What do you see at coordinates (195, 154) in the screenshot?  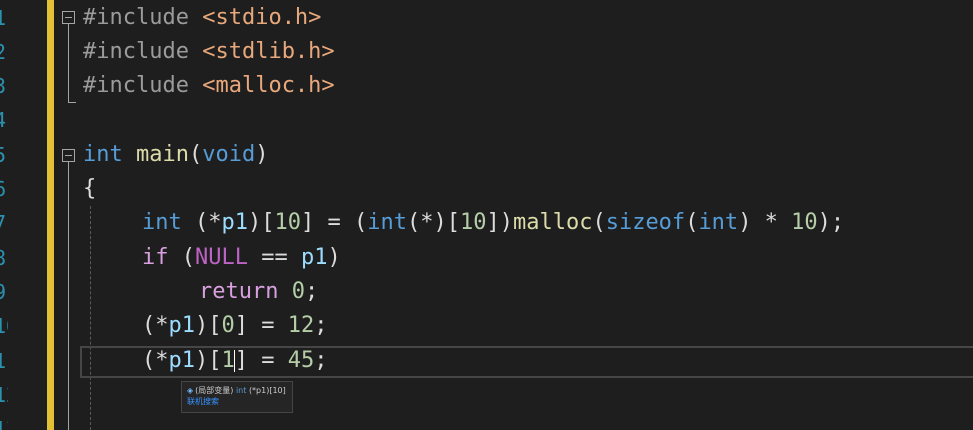 I see `paren-open: (` at bounding box center [195, 154].